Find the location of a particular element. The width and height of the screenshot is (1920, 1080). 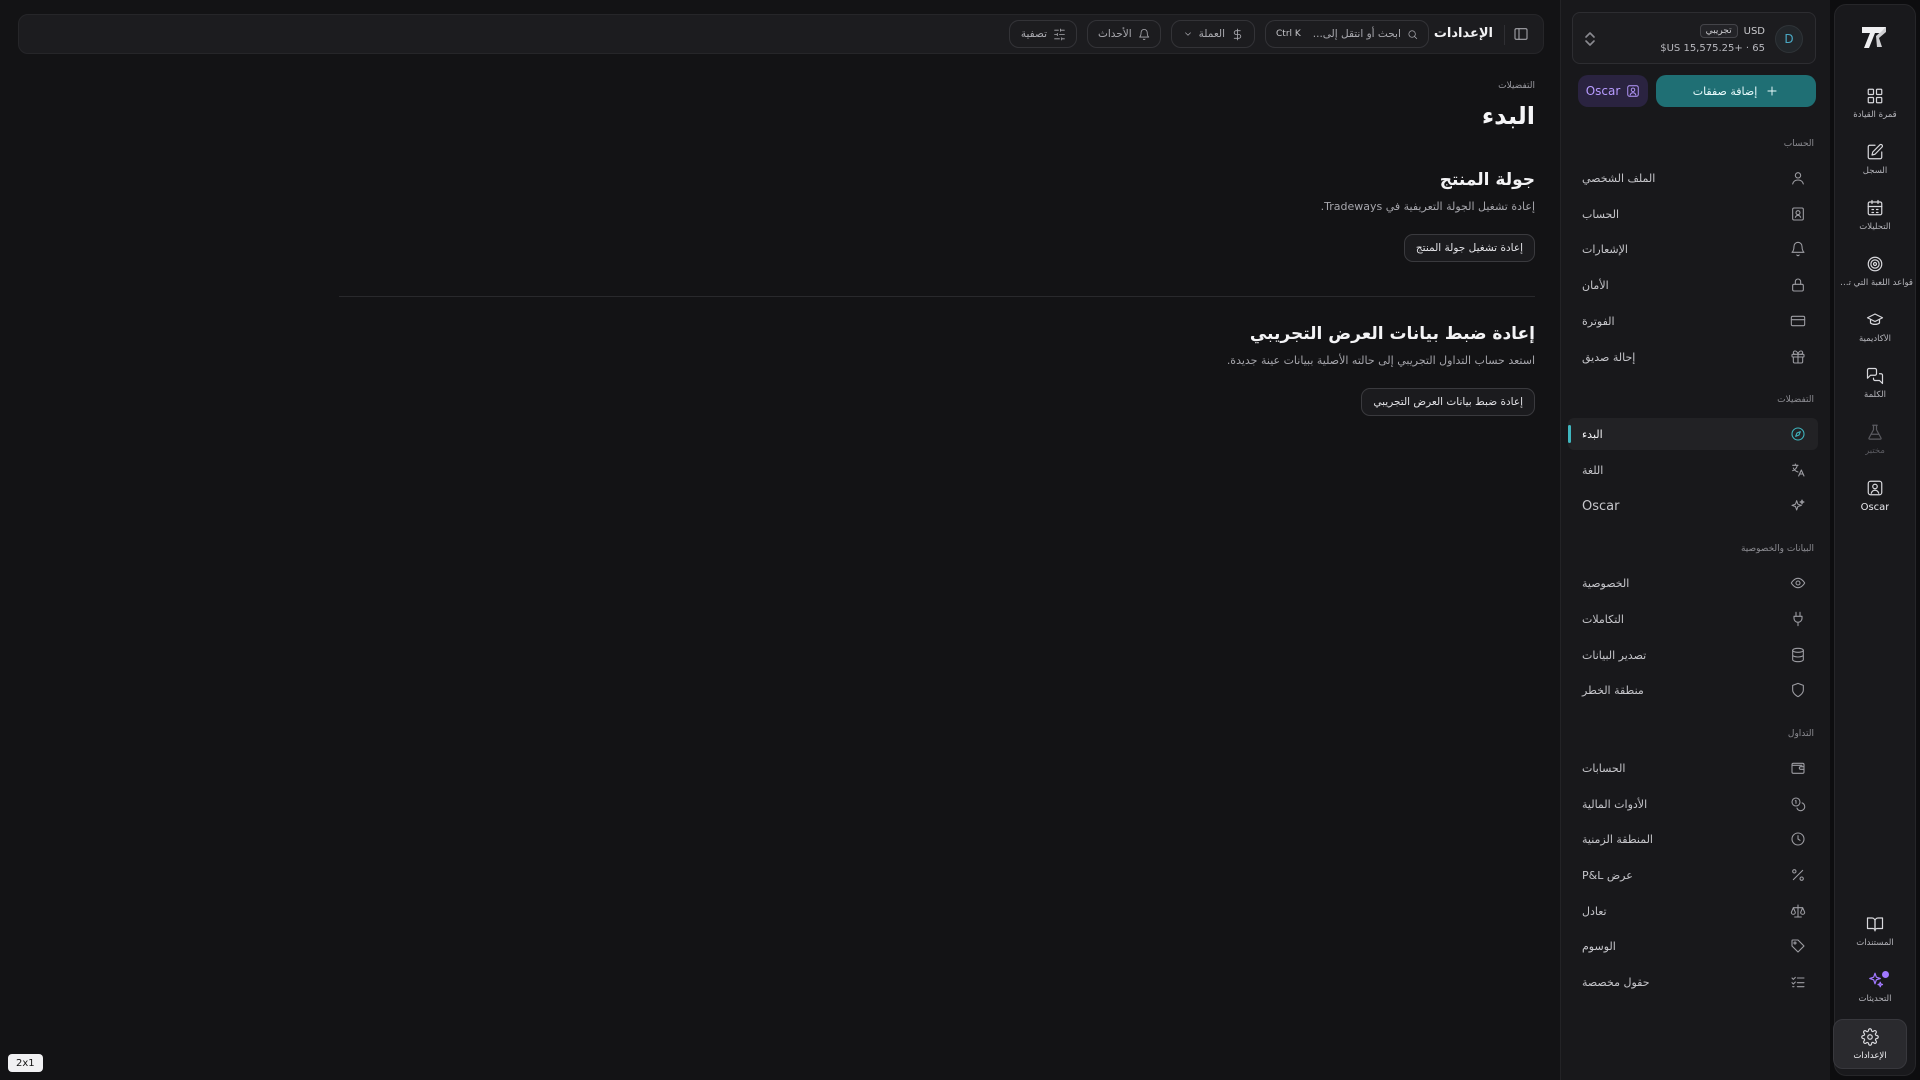

filter-button: تصفية is located at coordinates (1043, 34).